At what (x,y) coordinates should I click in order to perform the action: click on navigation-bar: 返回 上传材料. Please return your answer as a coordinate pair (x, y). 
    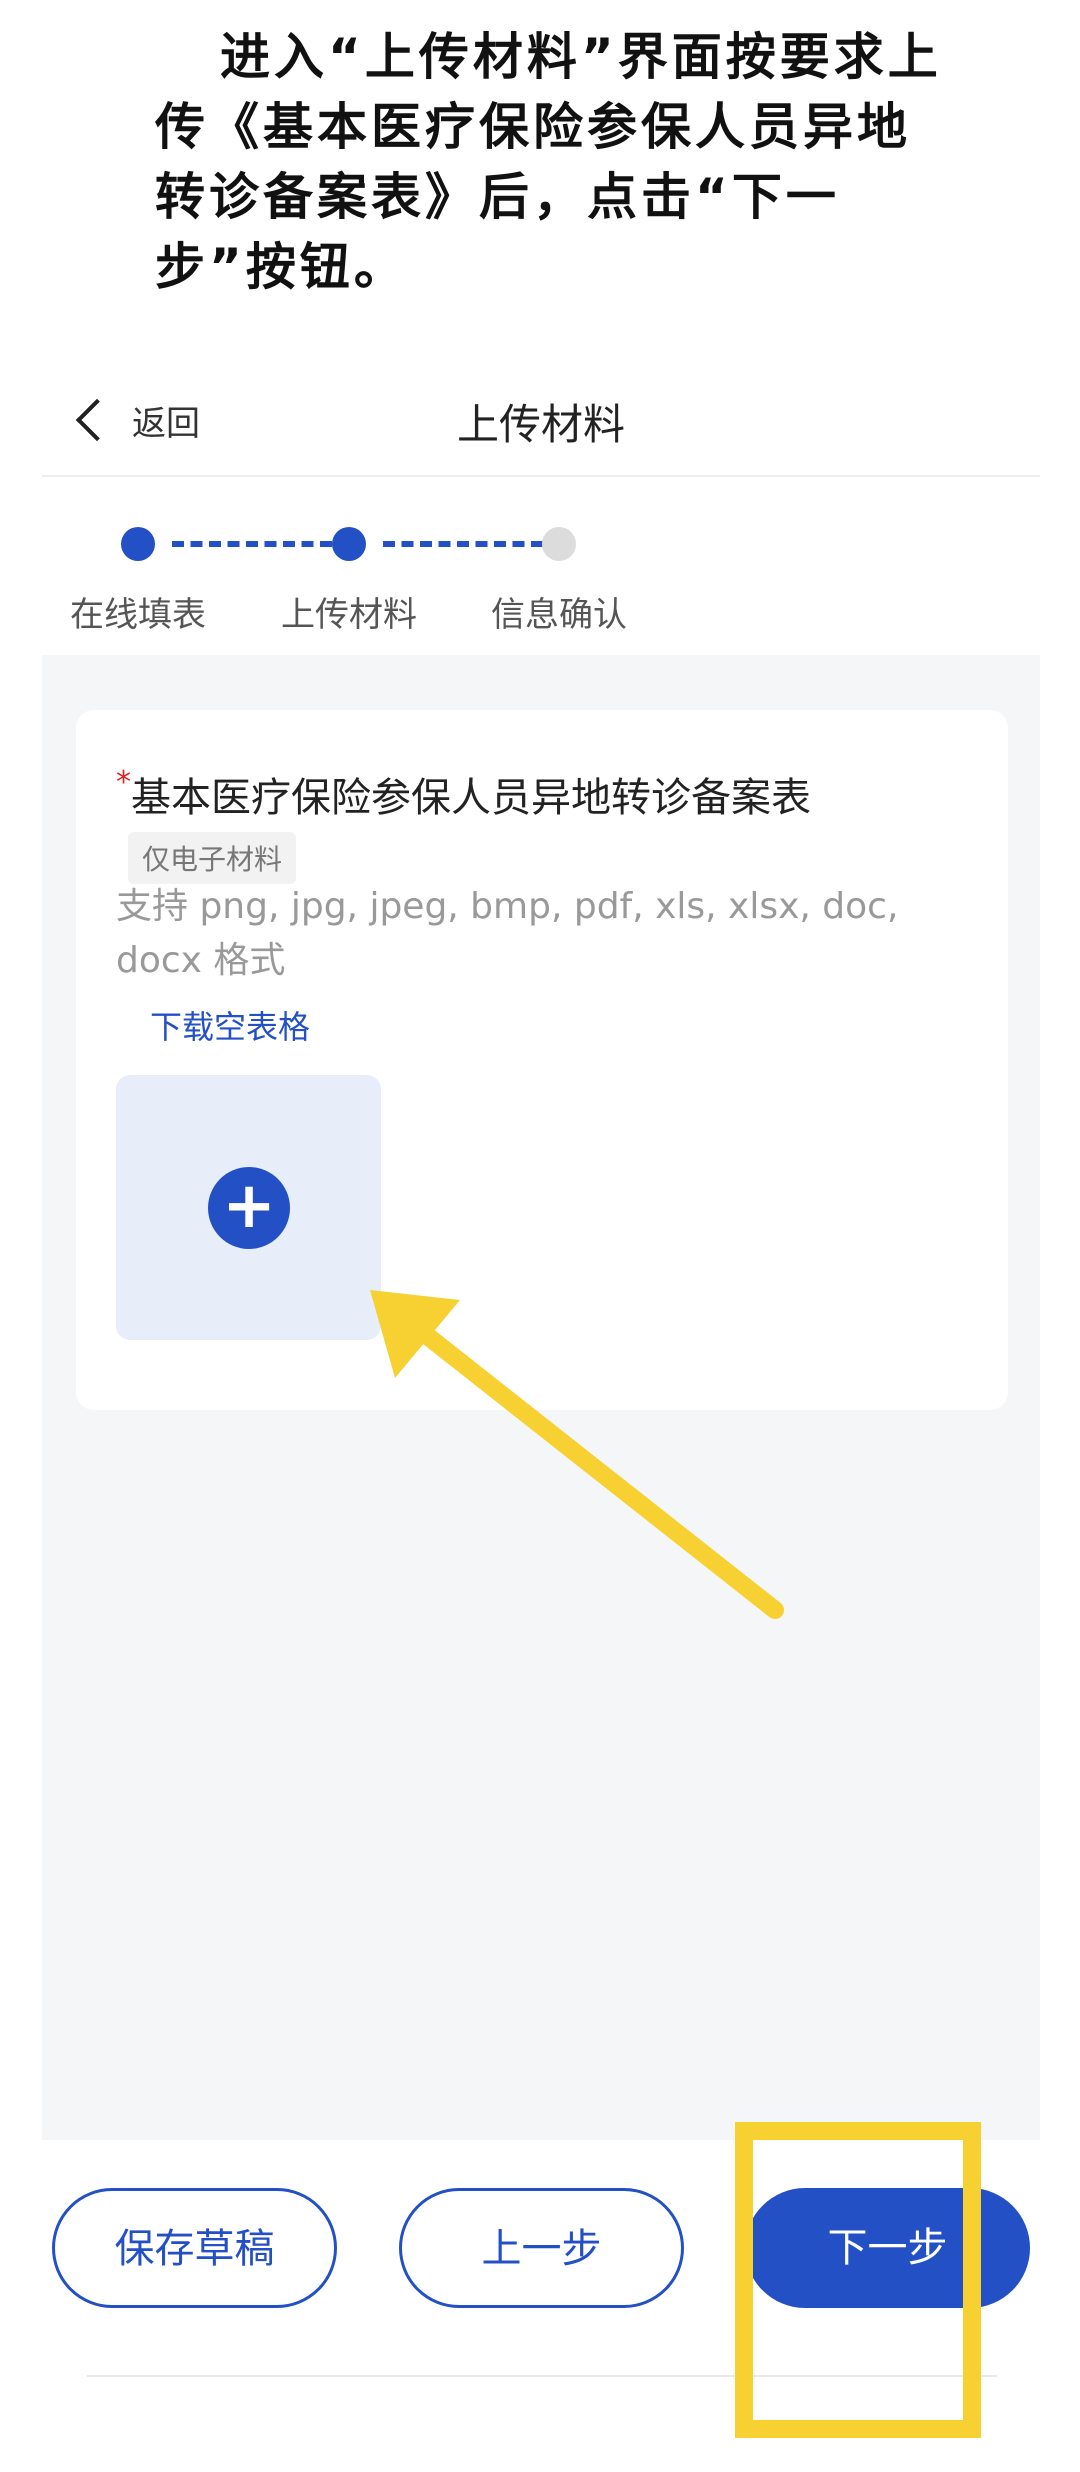
    Looking at the image, I should click on (541, 416).